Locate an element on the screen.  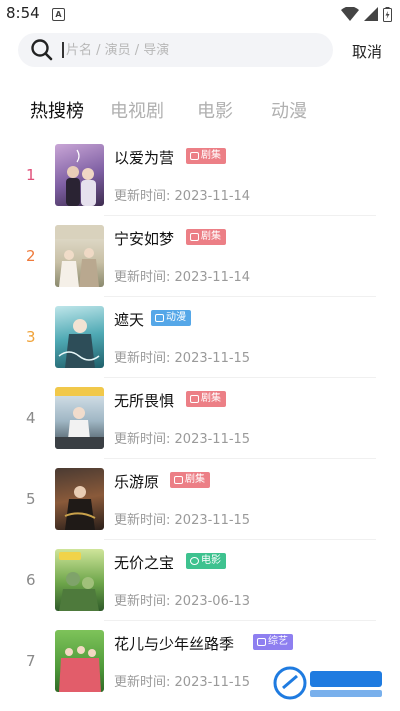
tab-hot: 热搜榜 is located at coordinates (57, 110).